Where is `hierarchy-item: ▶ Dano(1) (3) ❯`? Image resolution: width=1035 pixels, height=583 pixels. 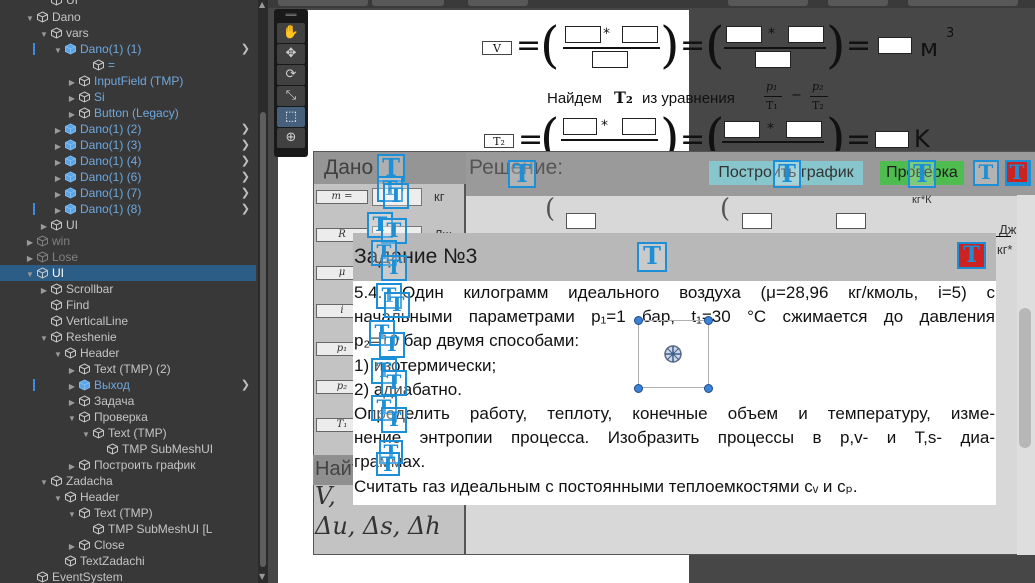 hierarchy-item: ▶ Dano(1) (3) ❯ is located at coordinates (128, 145).